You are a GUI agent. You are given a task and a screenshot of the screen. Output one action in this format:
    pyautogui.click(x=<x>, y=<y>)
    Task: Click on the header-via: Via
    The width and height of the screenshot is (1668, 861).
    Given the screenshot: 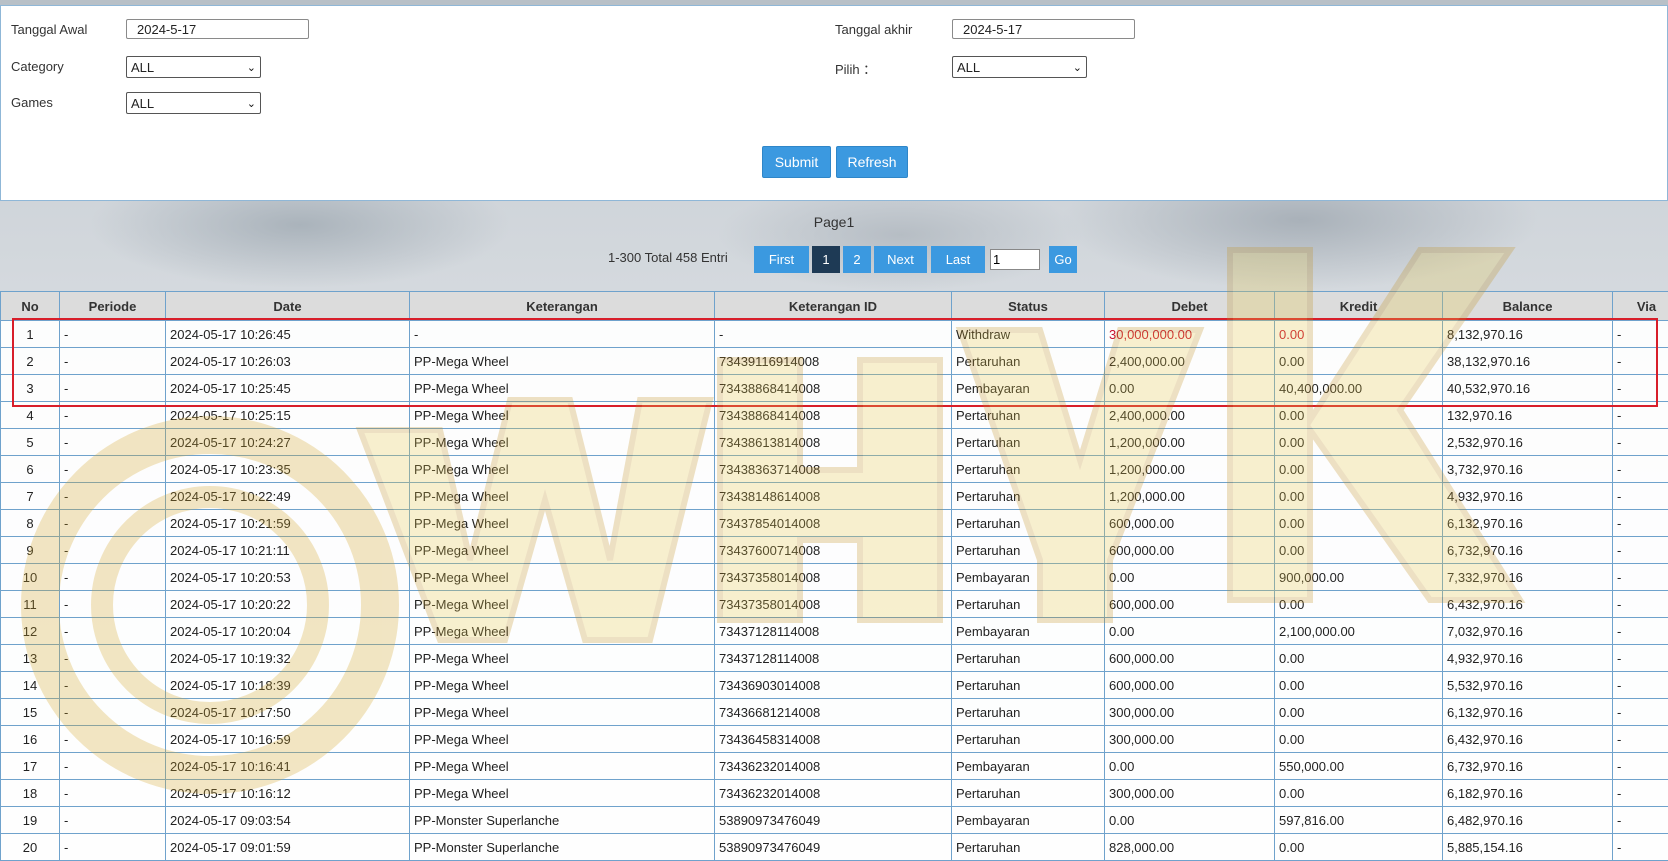 What is the action you would take?
    pyautogui.click(x=1640, y=306)
    